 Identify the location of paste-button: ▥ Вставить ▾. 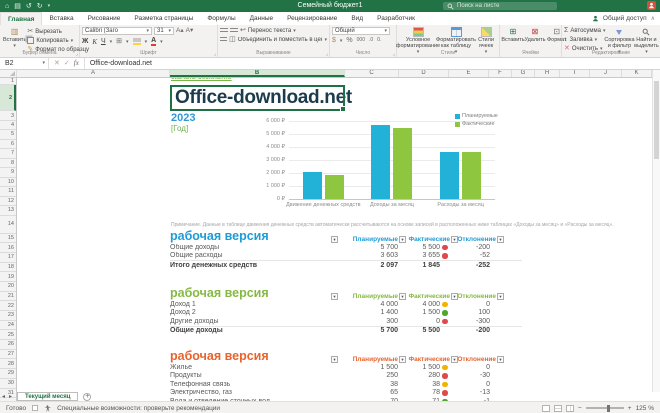
(14, 38).